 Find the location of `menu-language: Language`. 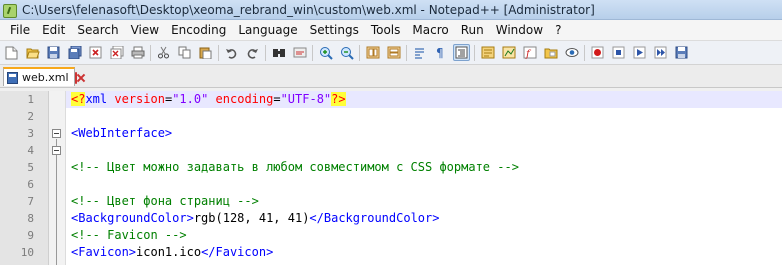

menu-language: Language is located at coordinates (267, 30).